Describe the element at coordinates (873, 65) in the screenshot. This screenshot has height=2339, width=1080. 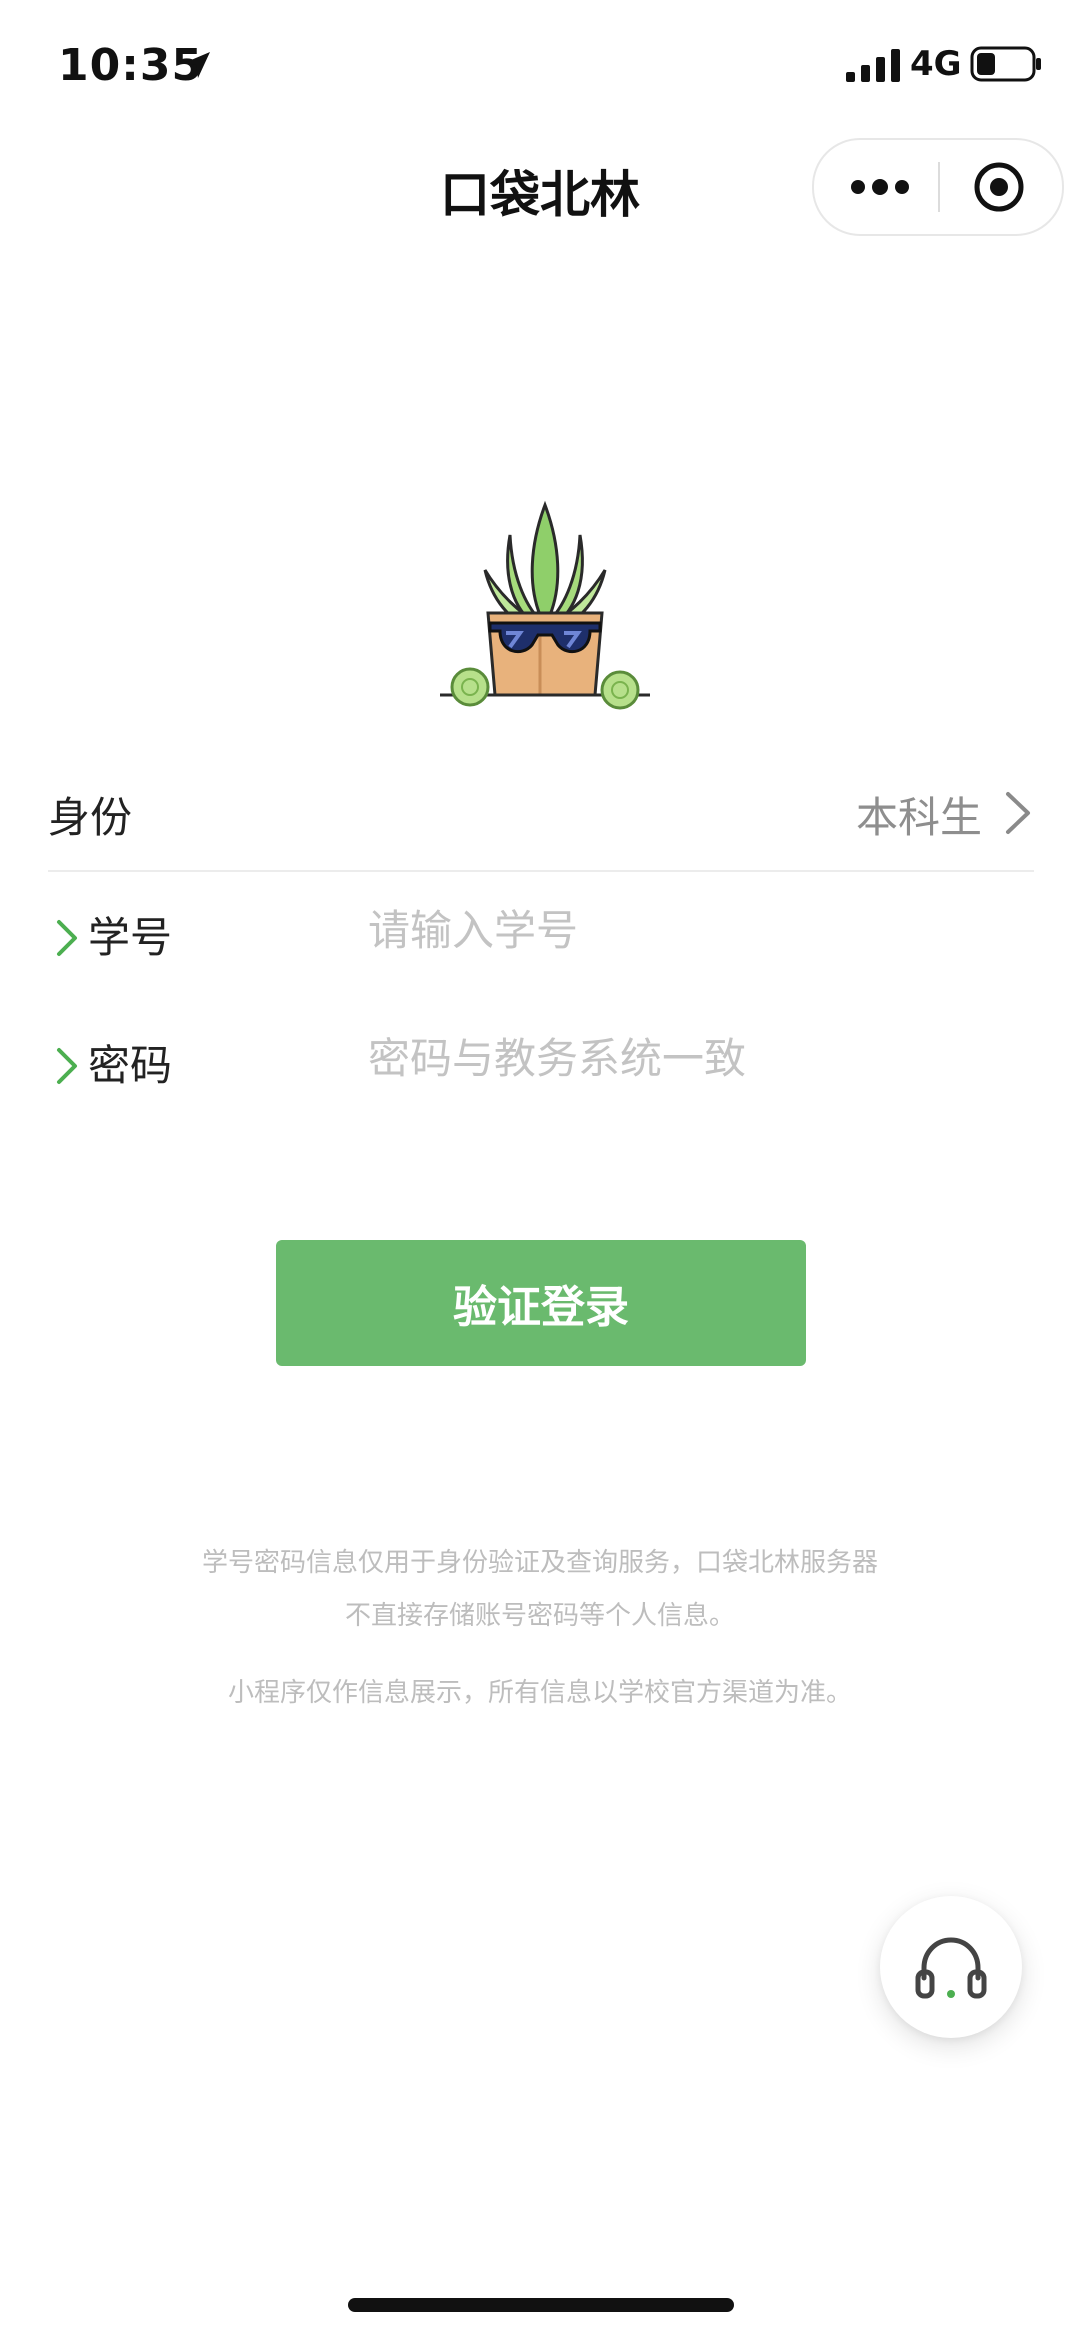
I see `signal-icon` at that location.